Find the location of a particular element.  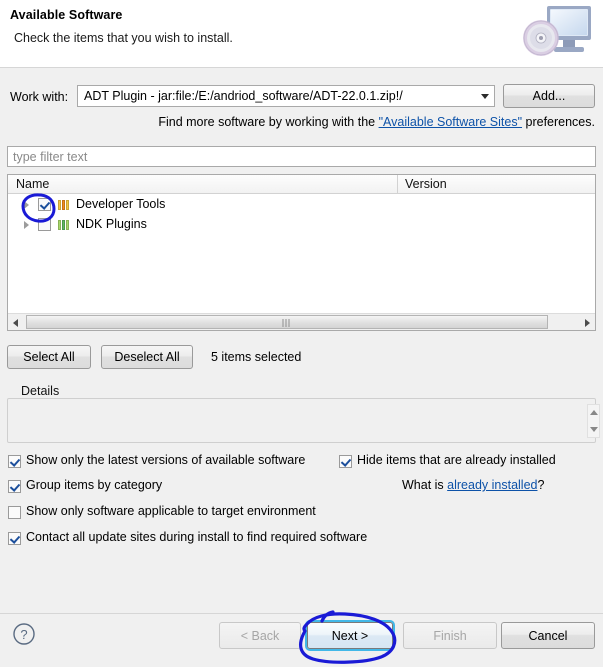

table-row: Developer Tools is located at coordinates (301, 205).